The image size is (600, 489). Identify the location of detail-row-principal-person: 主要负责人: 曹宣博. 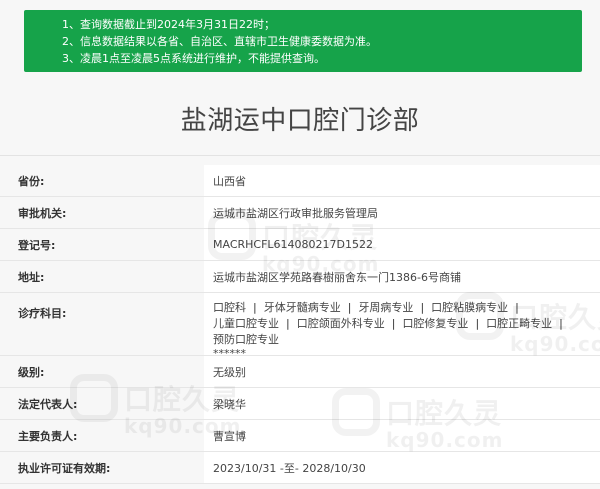
(300, 436).